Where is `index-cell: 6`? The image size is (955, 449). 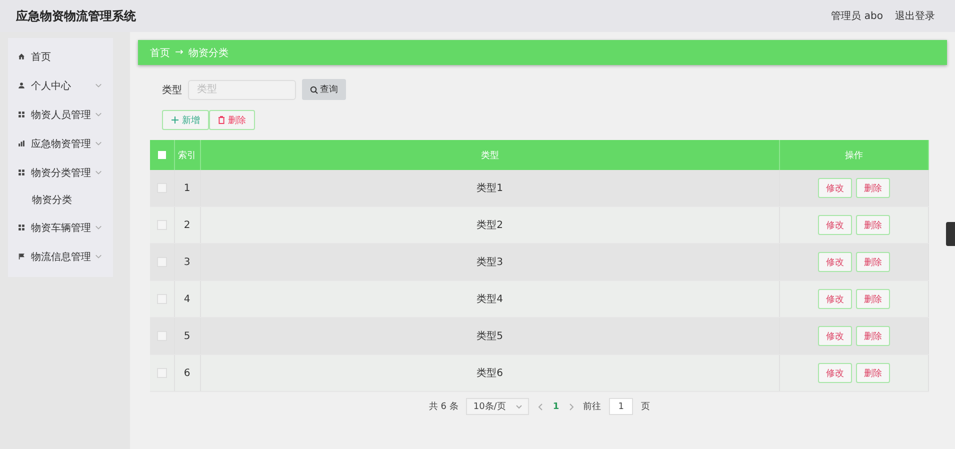
index-cell: 6 is located at coordinates (187, 373).